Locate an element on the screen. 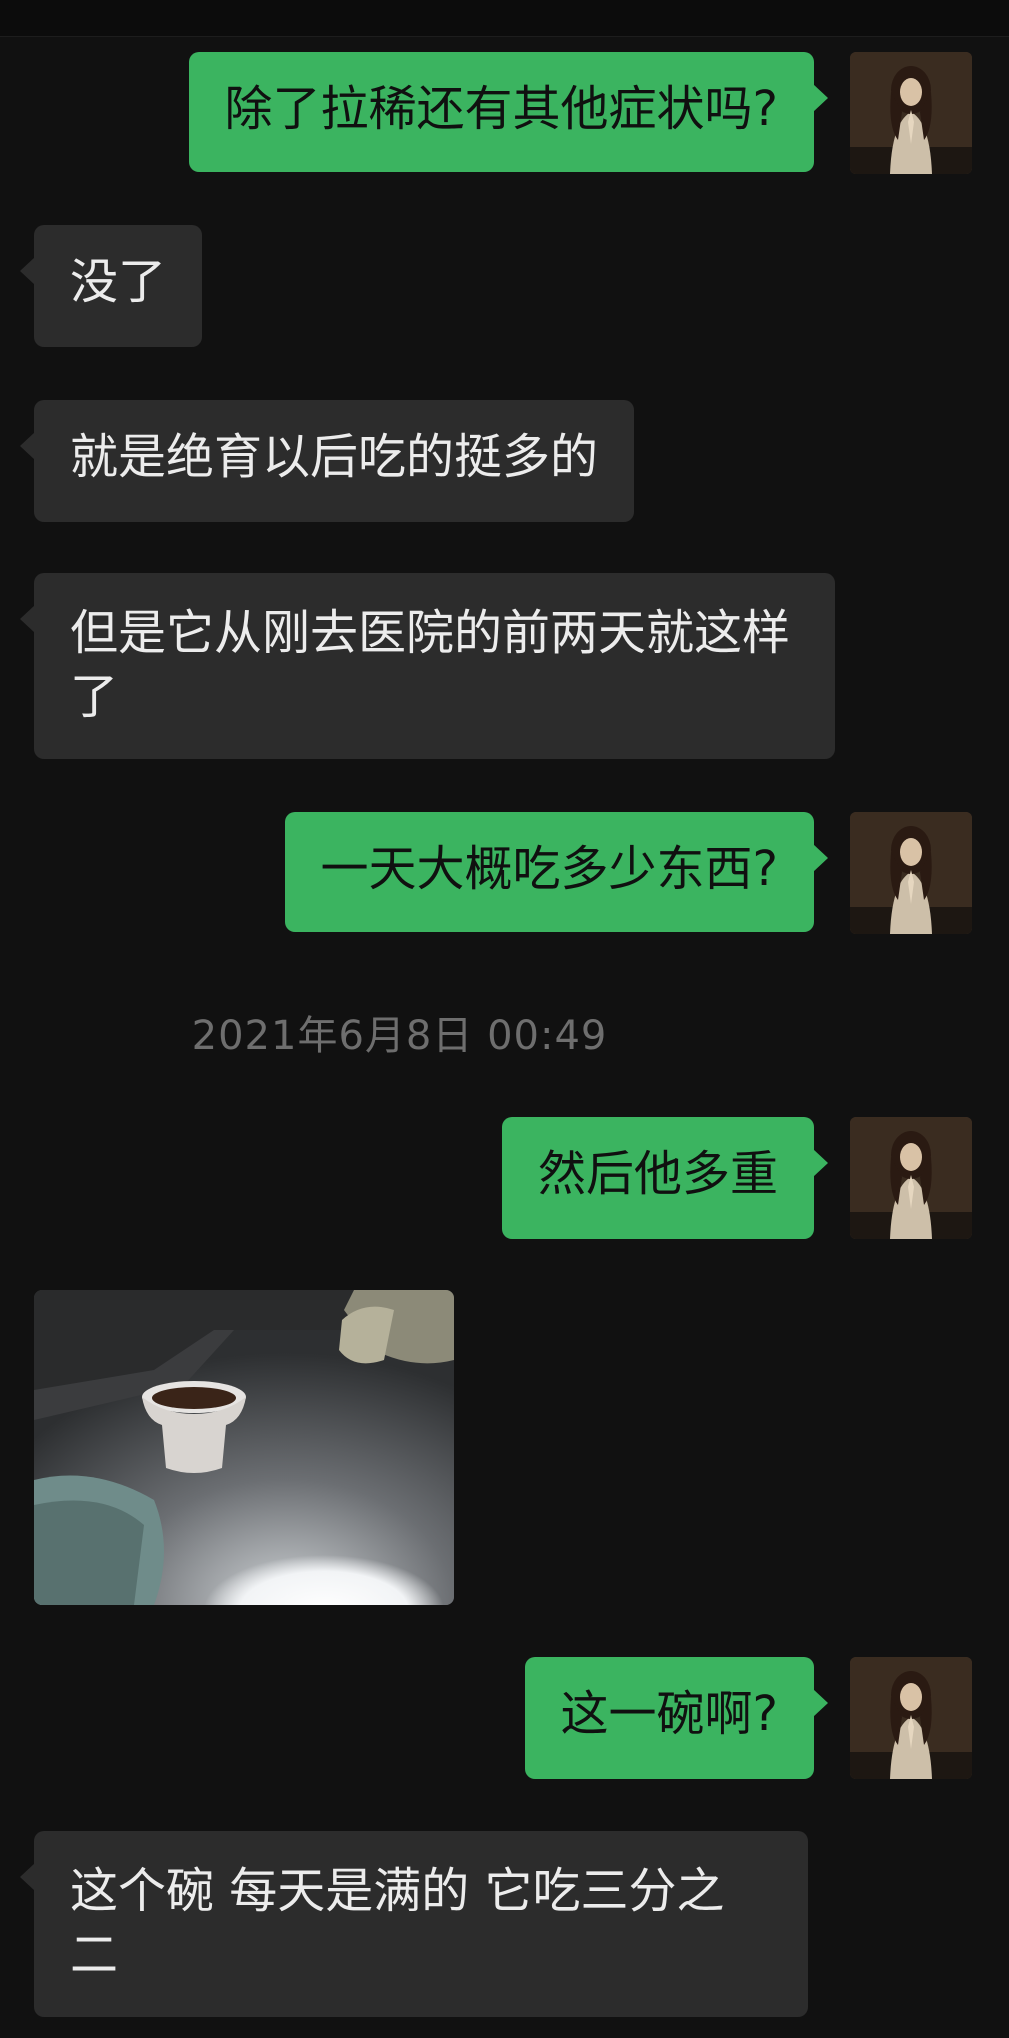  photo-message is located at coordinates (244, 1447).